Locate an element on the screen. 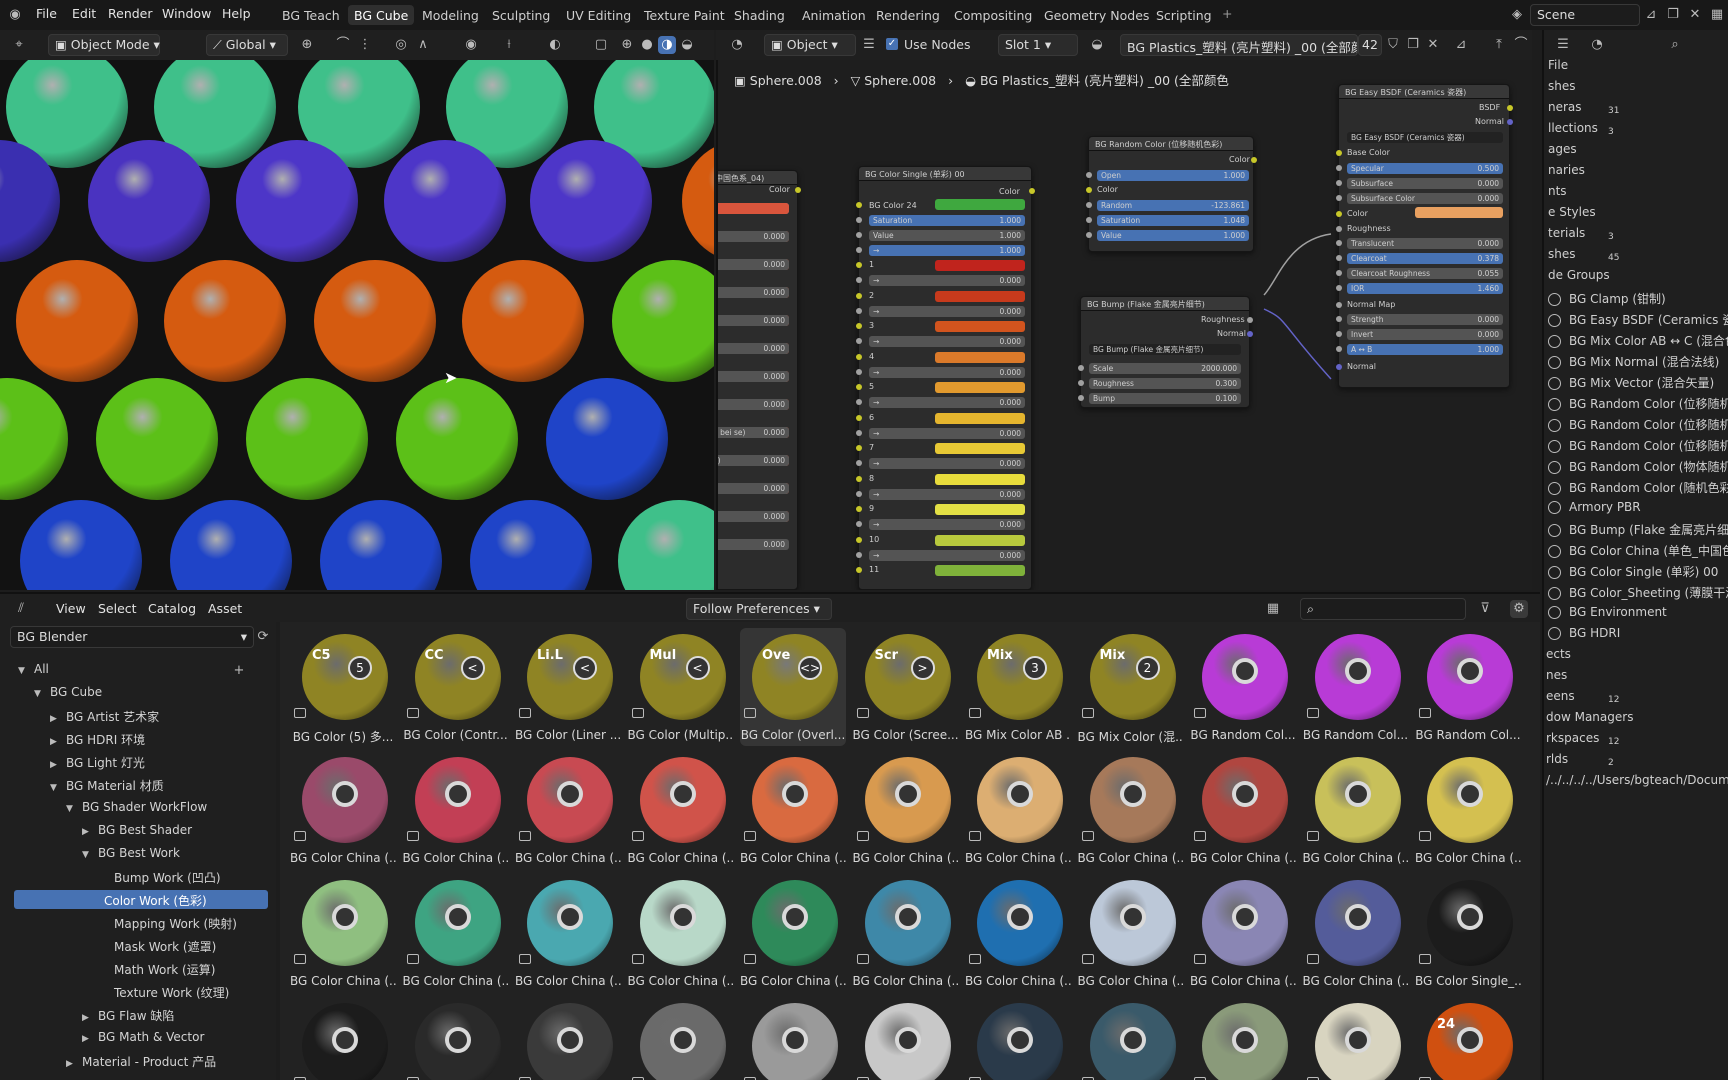 The width and height of the screenshot is (1728, 1080). workspace-tab: Animation is located at coordinates (834, 15).